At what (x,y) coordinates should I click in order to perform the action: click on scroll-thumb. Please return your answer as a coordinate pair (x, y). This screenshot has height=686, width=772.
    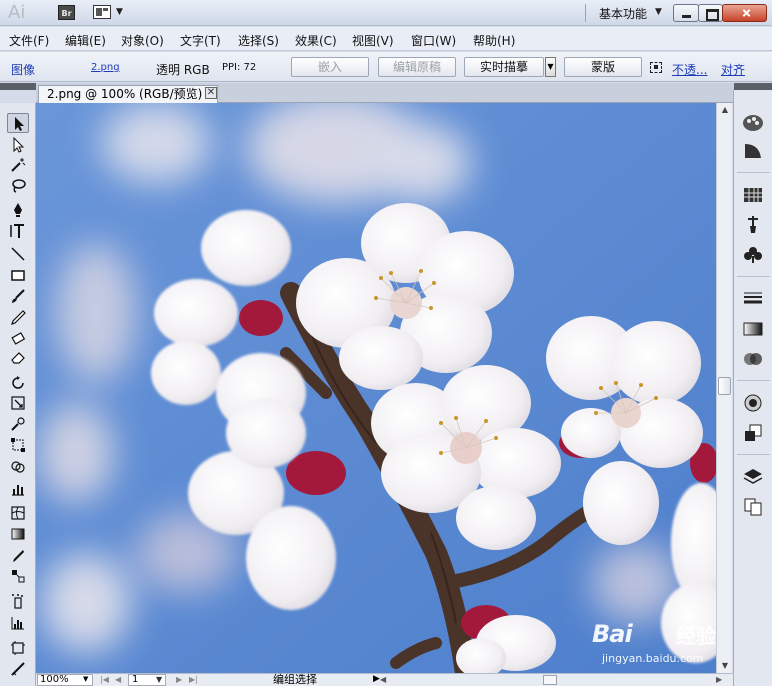
    Looking at the image, I should click on (724, 386).